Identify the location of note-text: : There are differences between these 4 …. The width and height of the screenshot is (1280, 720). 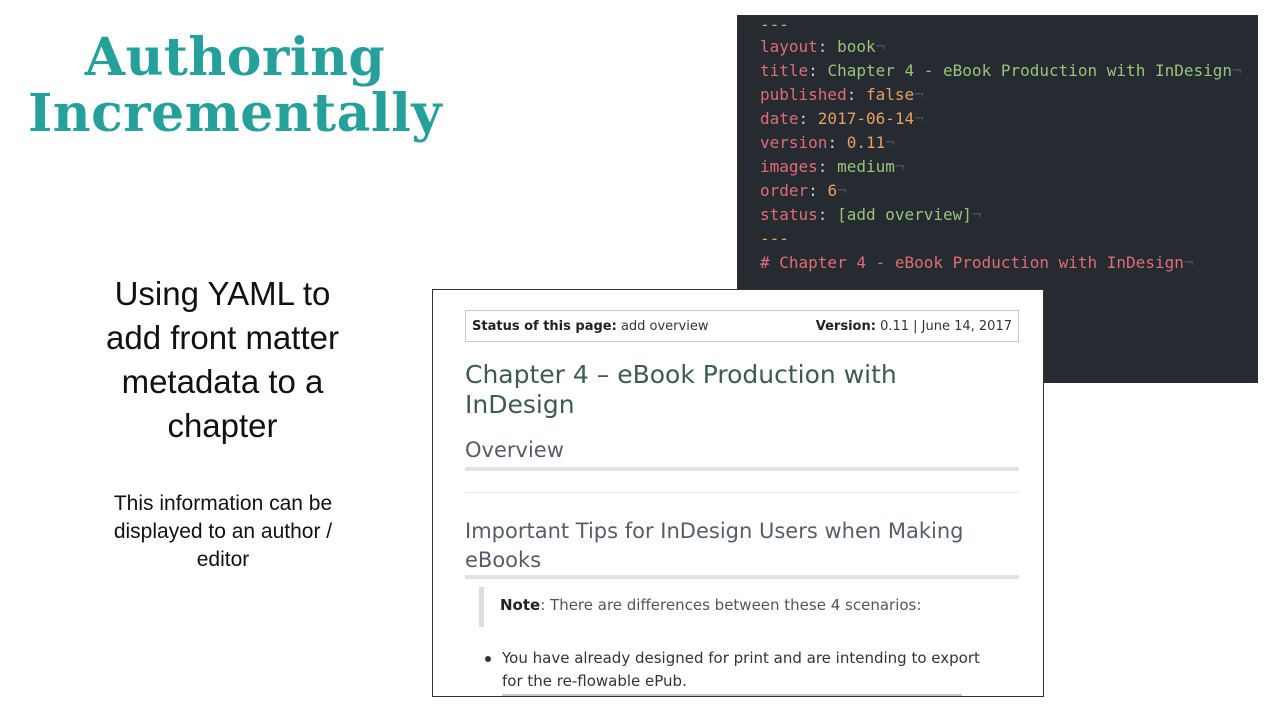
(731, 605).